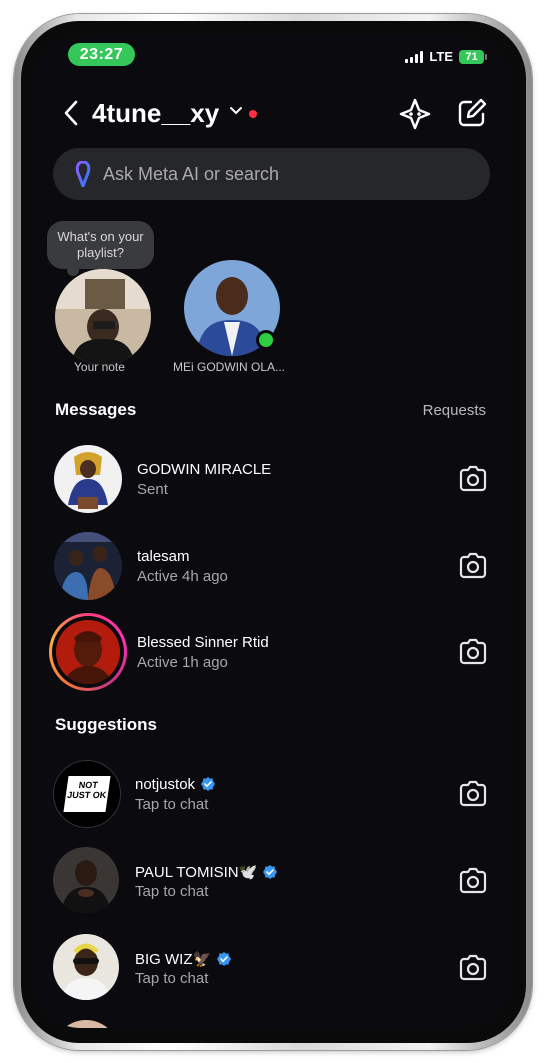  What do you see at coordinates (100, 244) in the screenshot?
I see `note-bubble-text: What's on your playlist?` at bounding box center [100, 244].